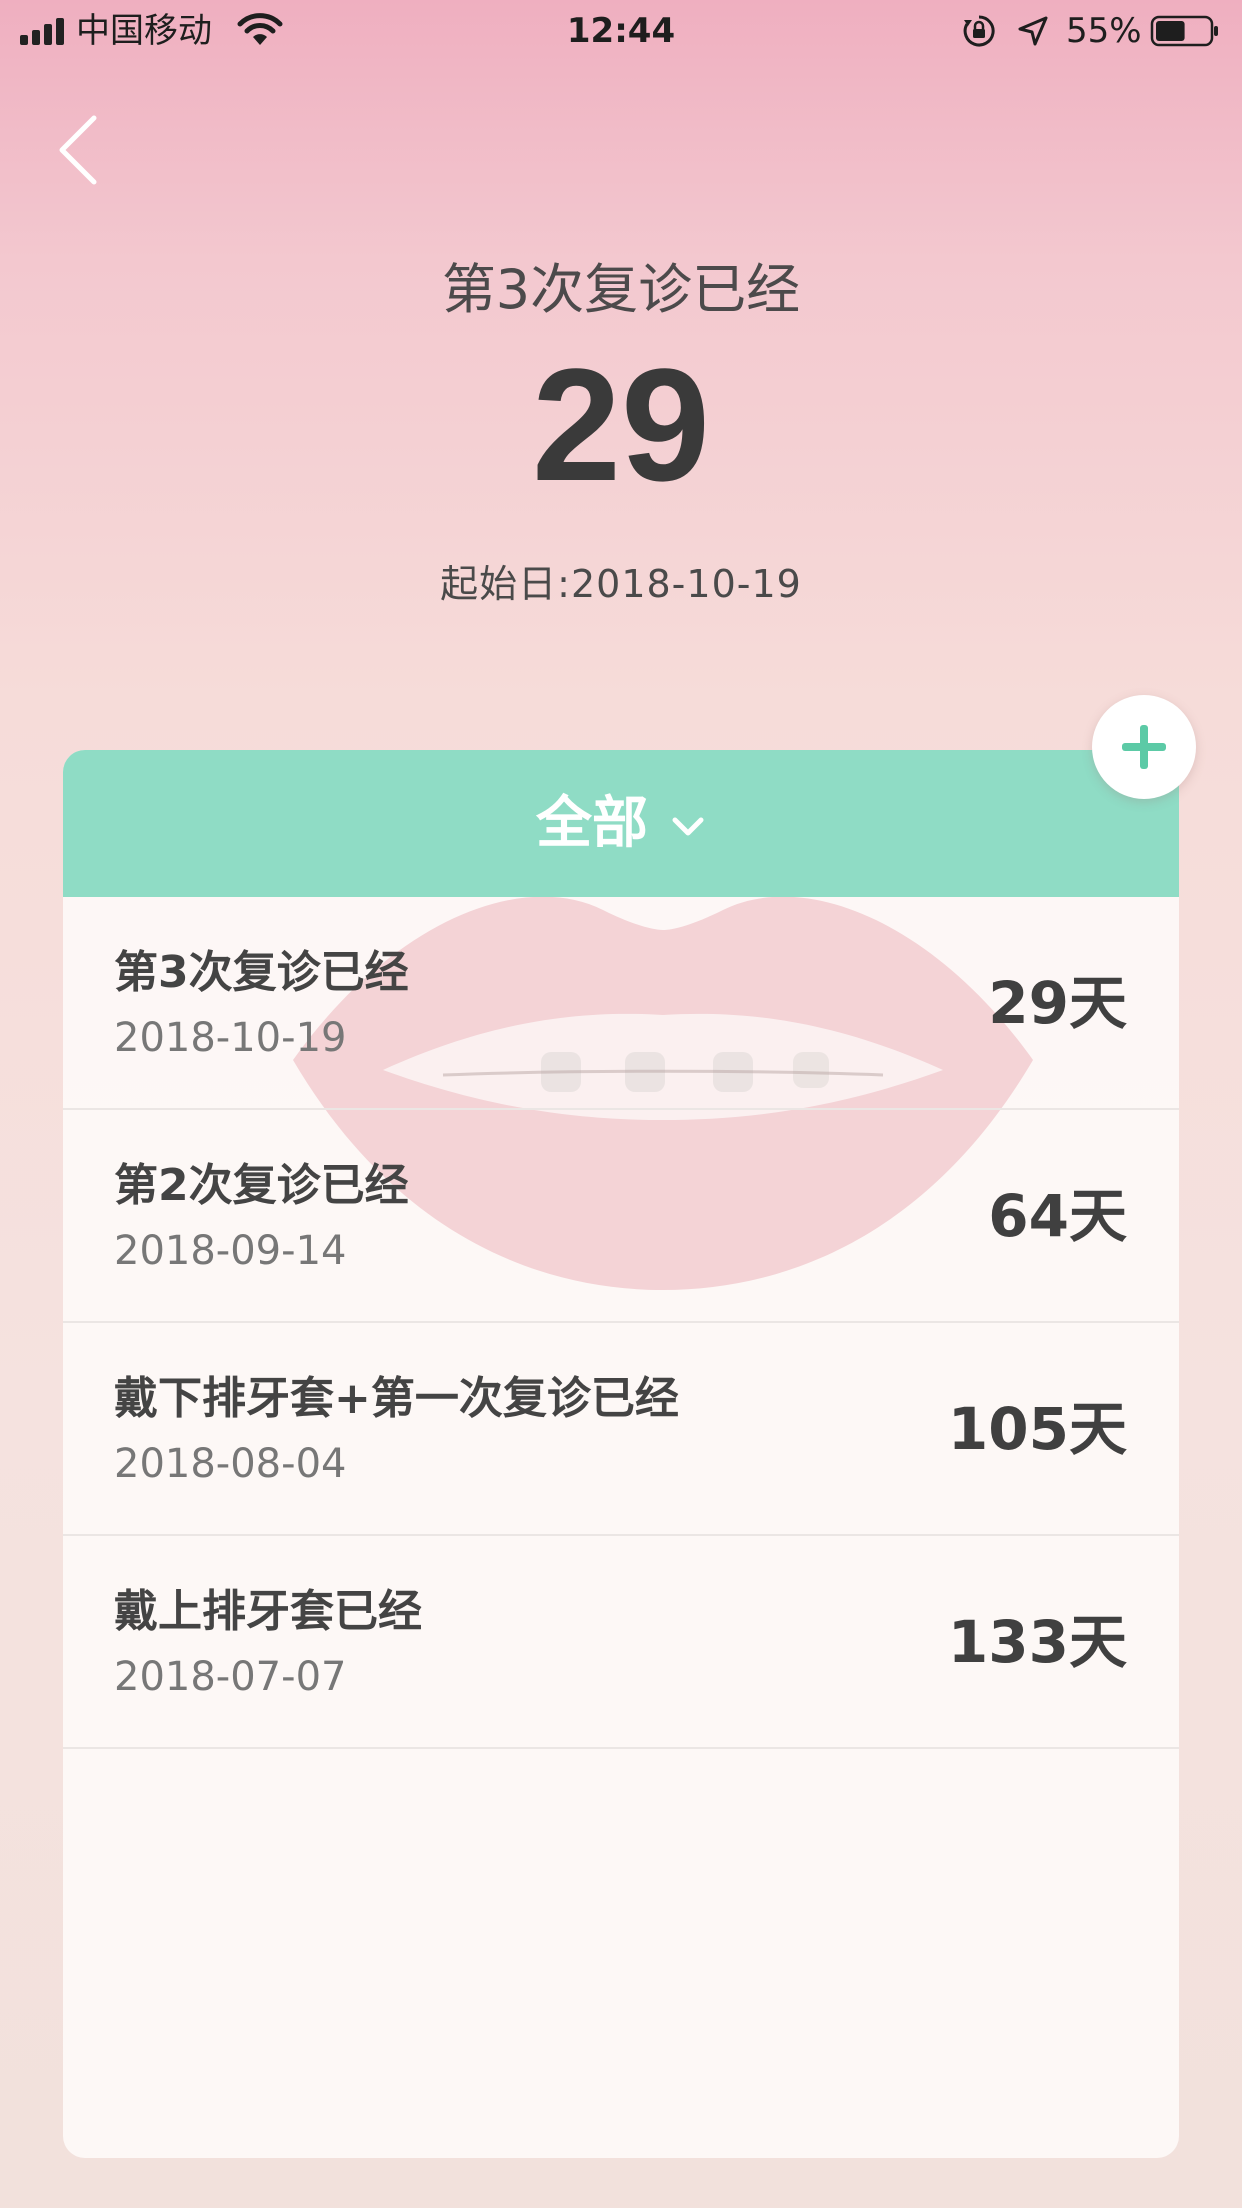 The image size is (1242, 2208). What do you see at coordinates (621, 1642) in the screenshot?
I see `list-item: 戴上排牙套已经 2018-07-07 133天` at bounding box center [621, 1642].